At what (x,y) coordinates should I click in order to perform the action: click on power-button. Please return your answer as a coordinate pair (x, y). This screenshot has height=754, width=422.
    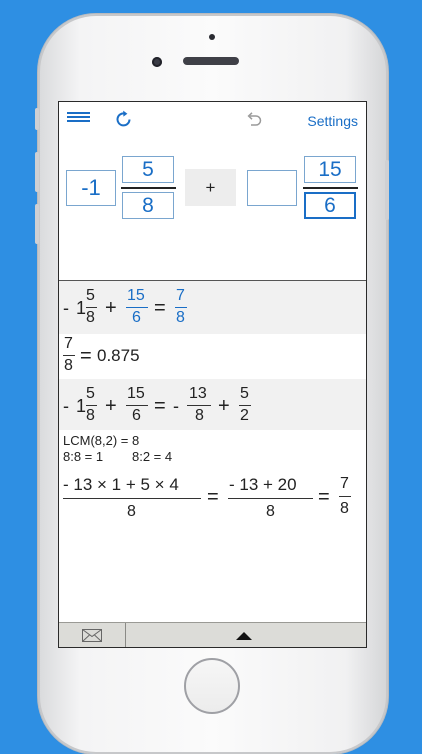
    Looking at the image, I should click on (387, 190).